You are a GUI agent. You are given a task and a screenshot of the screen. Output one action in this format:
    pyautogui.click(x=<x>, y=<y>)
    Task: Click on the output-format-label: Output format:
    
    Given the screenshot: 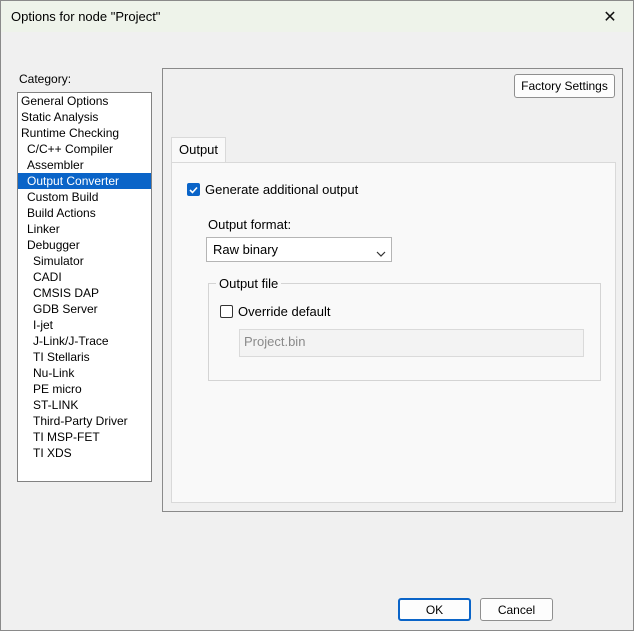 What is the action you would take?
    pyautogui.click(x=250, y=224)
    